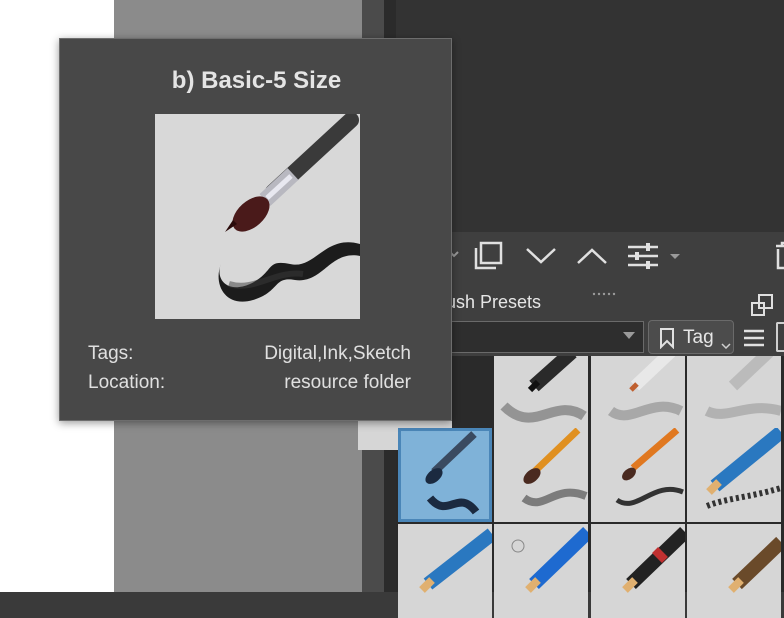 The image size is (784, 618). I want to click on tag-button: Tag, so click(691, 337).